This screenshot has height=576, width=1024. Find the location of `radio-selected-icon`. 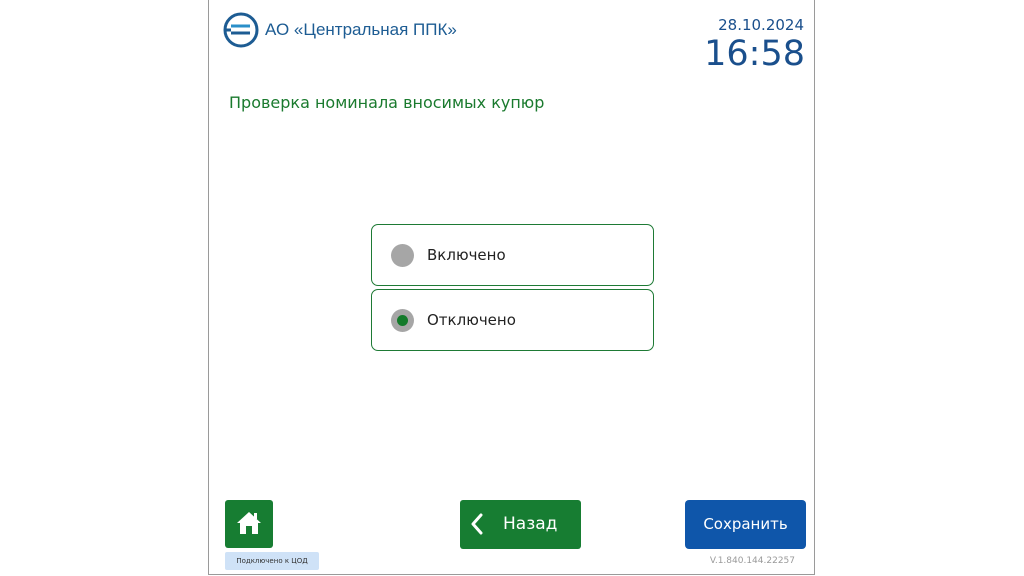

radio-selected-icon is located at coordinates (402, 320).